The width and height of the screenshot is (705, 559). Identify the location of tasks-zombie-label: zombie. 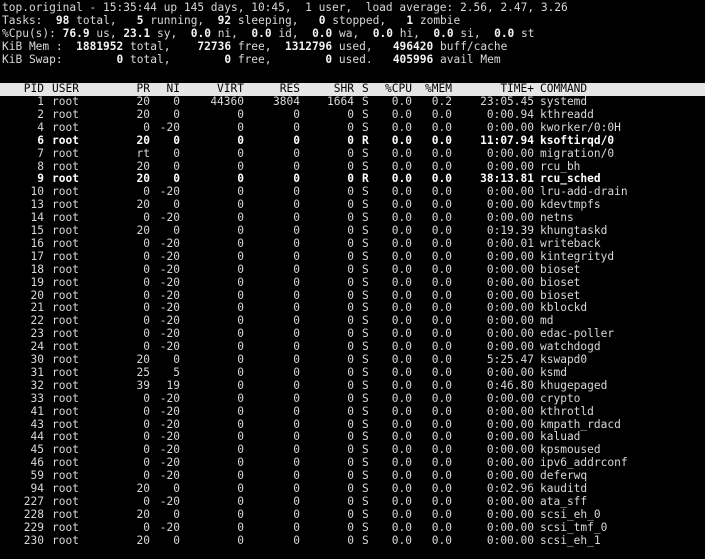
(440, 20).